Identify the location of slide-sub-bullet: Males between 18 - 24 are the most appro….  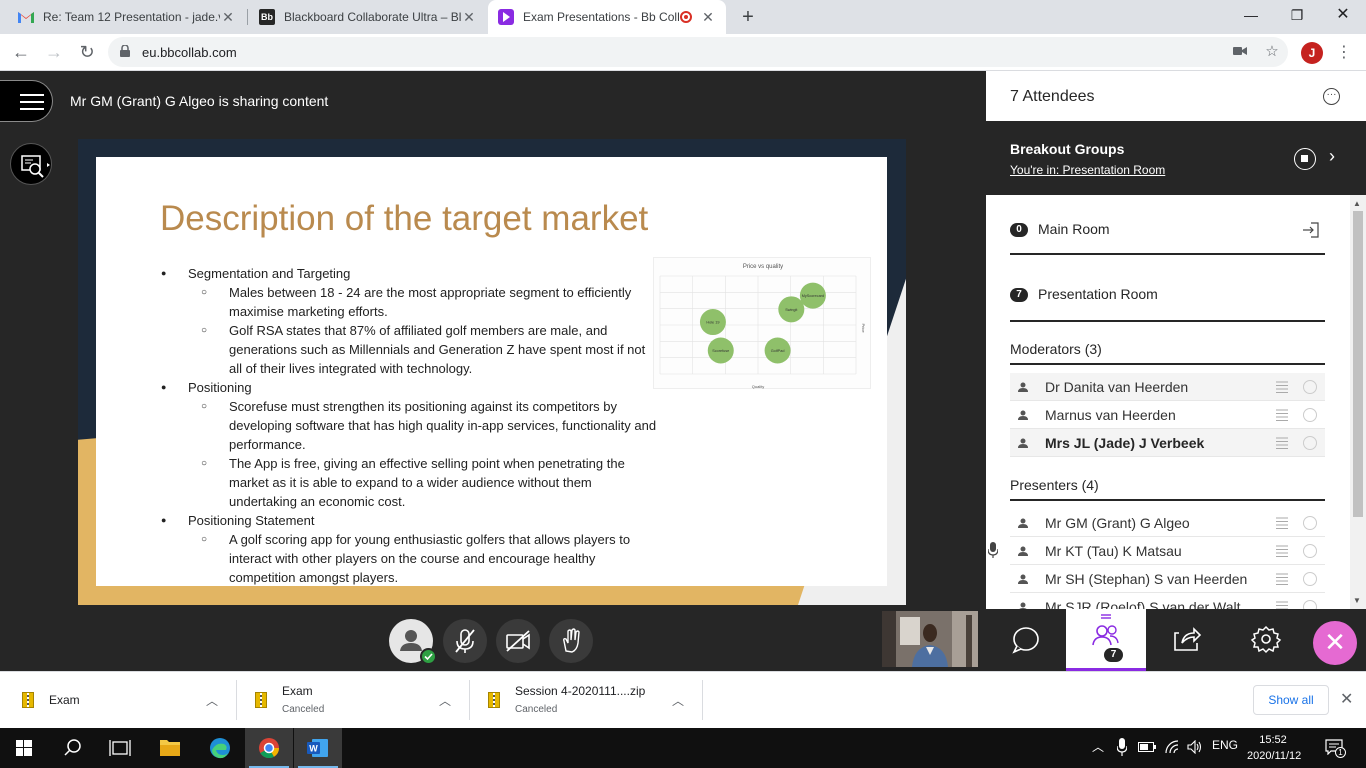
(408, 302).